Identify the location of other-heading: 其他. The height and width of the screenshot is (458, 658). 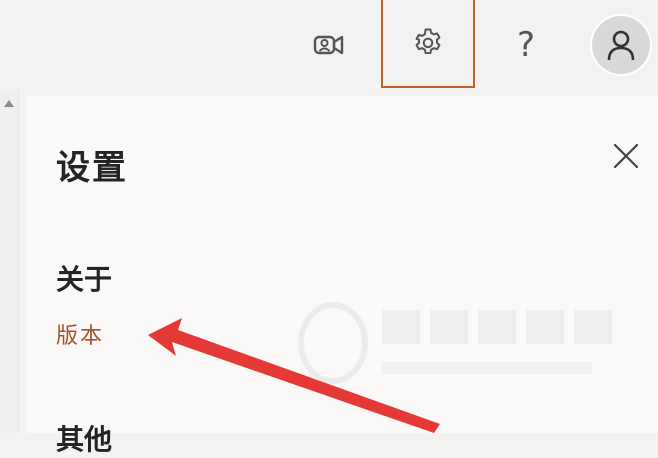
(84, 439).